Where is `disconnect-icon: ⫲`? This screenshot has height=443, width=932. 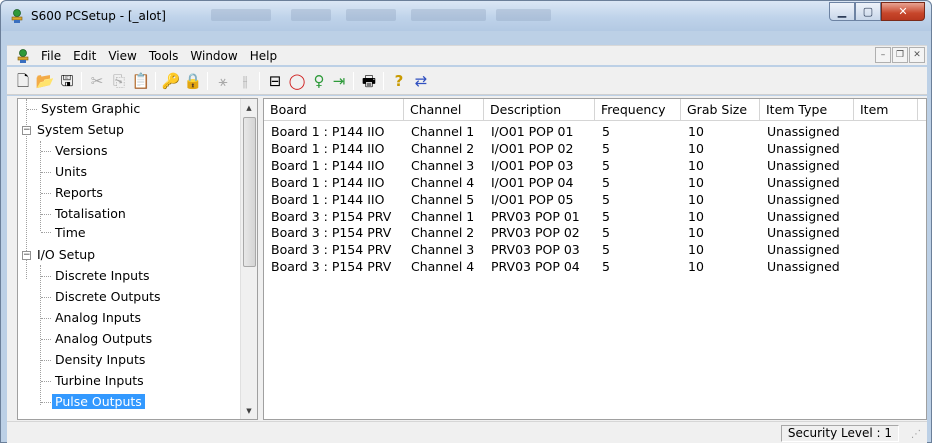
disconnect-icon: ⫲ is located at coordinates (245, 81).